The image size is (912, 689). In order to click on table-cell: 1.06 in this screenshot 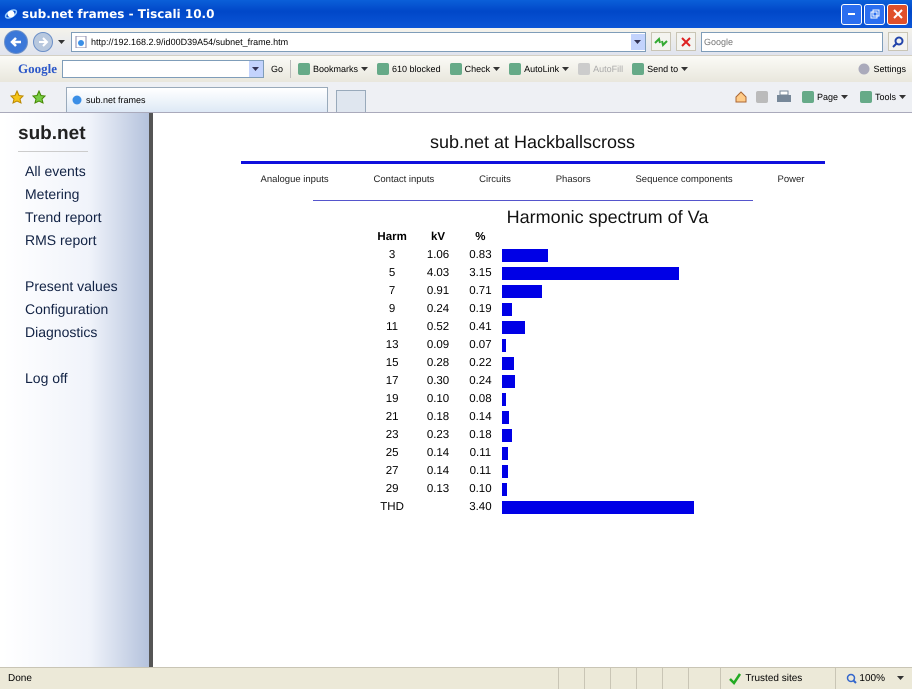, I will do `click(438, 255)`.